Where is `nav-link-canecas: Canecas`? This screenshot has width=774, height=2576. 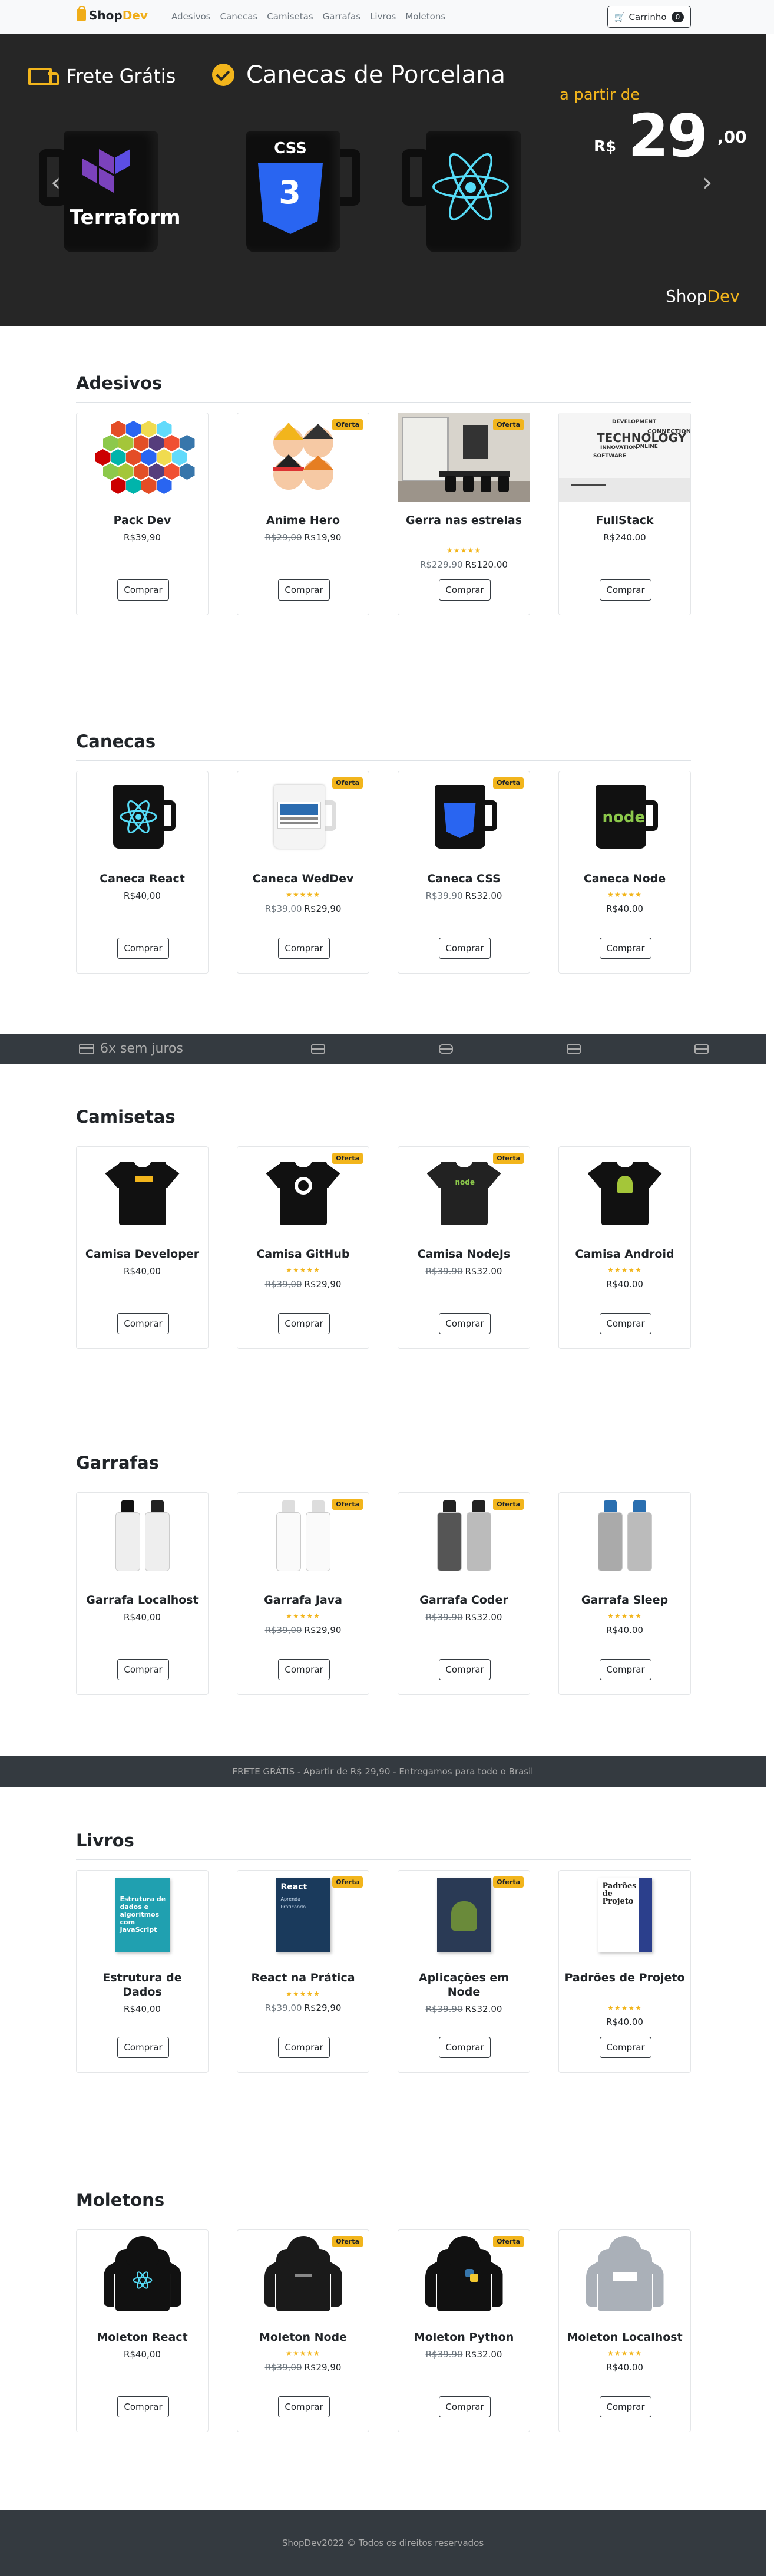
nav-link-canecas: Canecas is located at coordinates (239, 17).